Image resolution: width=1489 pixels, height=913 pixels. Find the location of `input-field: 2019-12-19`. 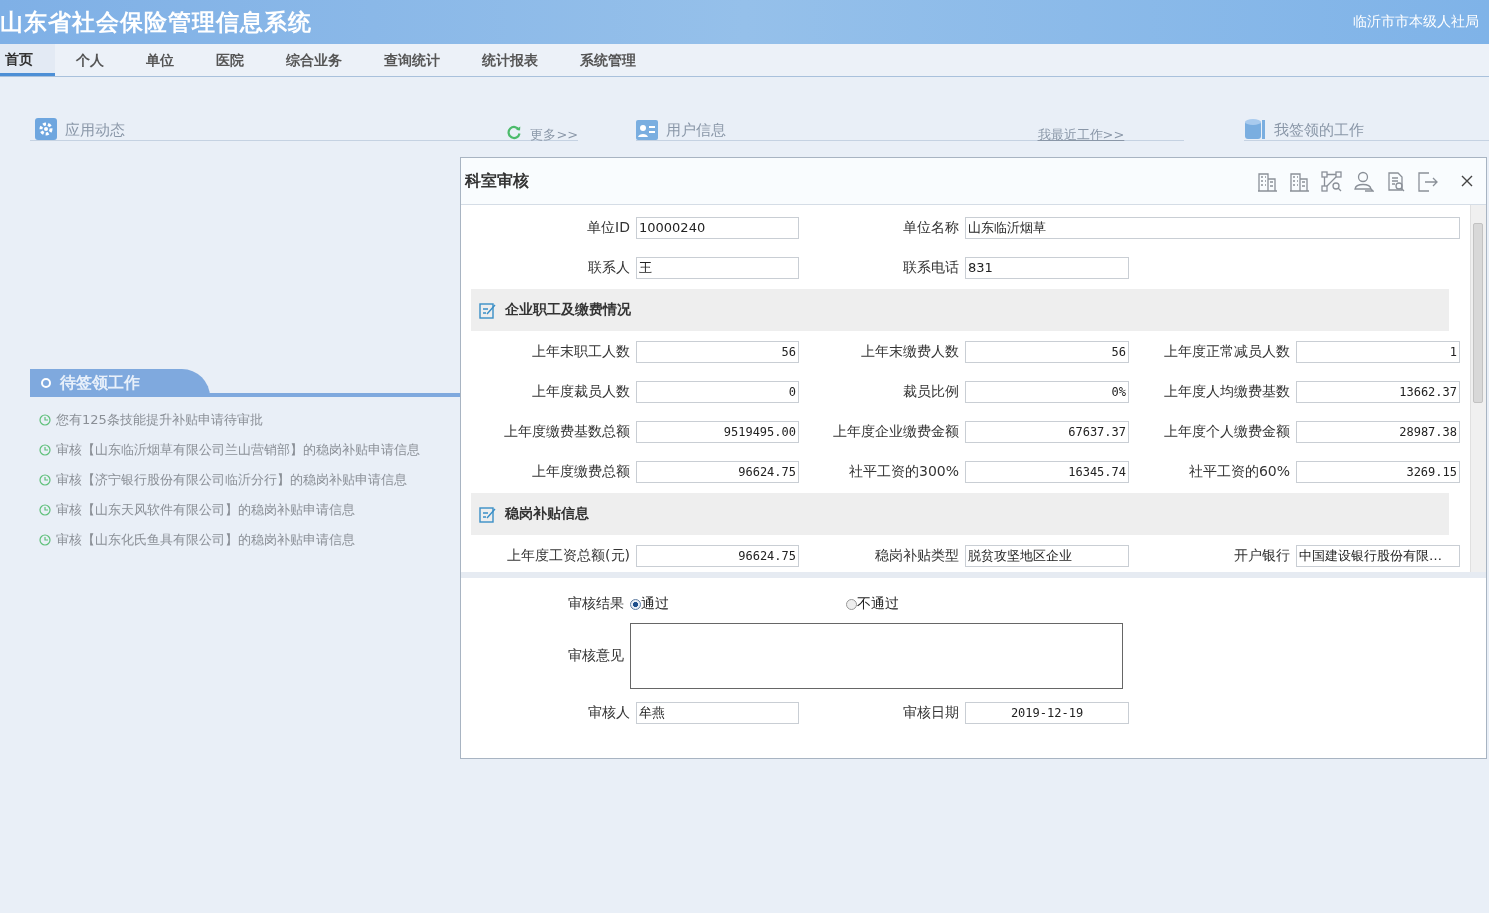

input-field: 2019-12-19 is located at coordinates (1047, 713).